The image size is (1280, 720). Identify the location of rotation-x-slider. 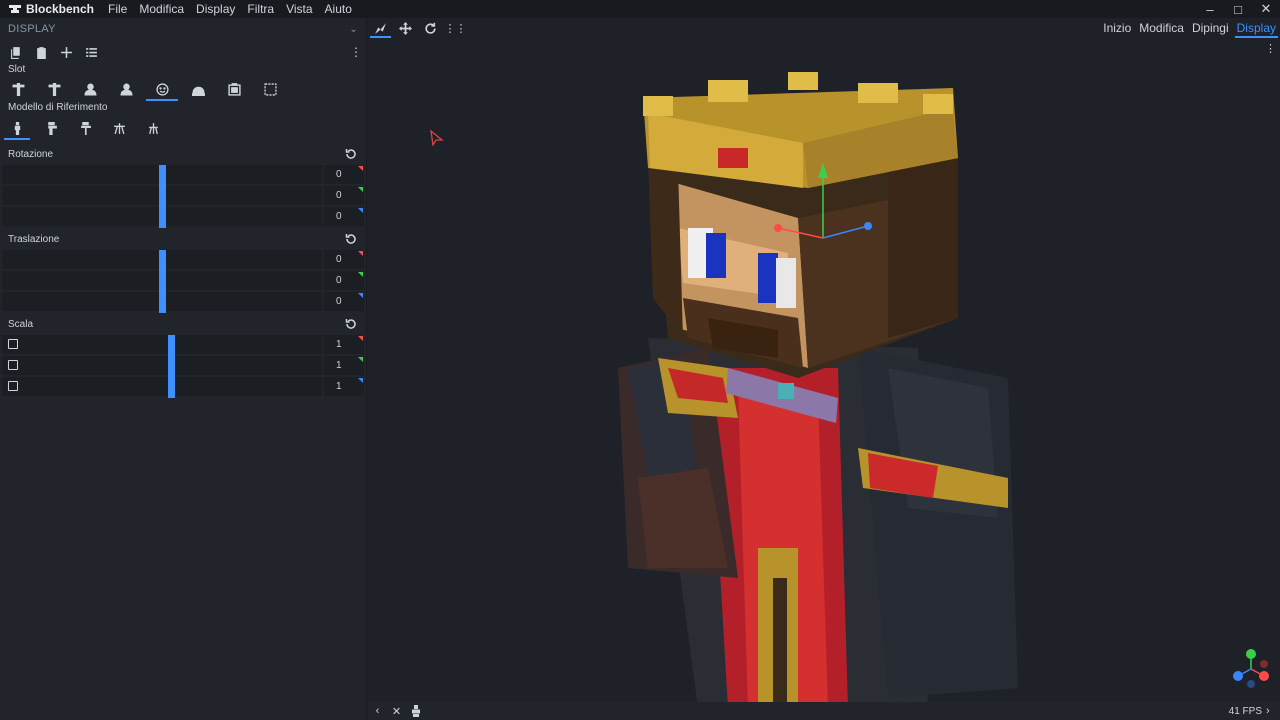
(162, 175).